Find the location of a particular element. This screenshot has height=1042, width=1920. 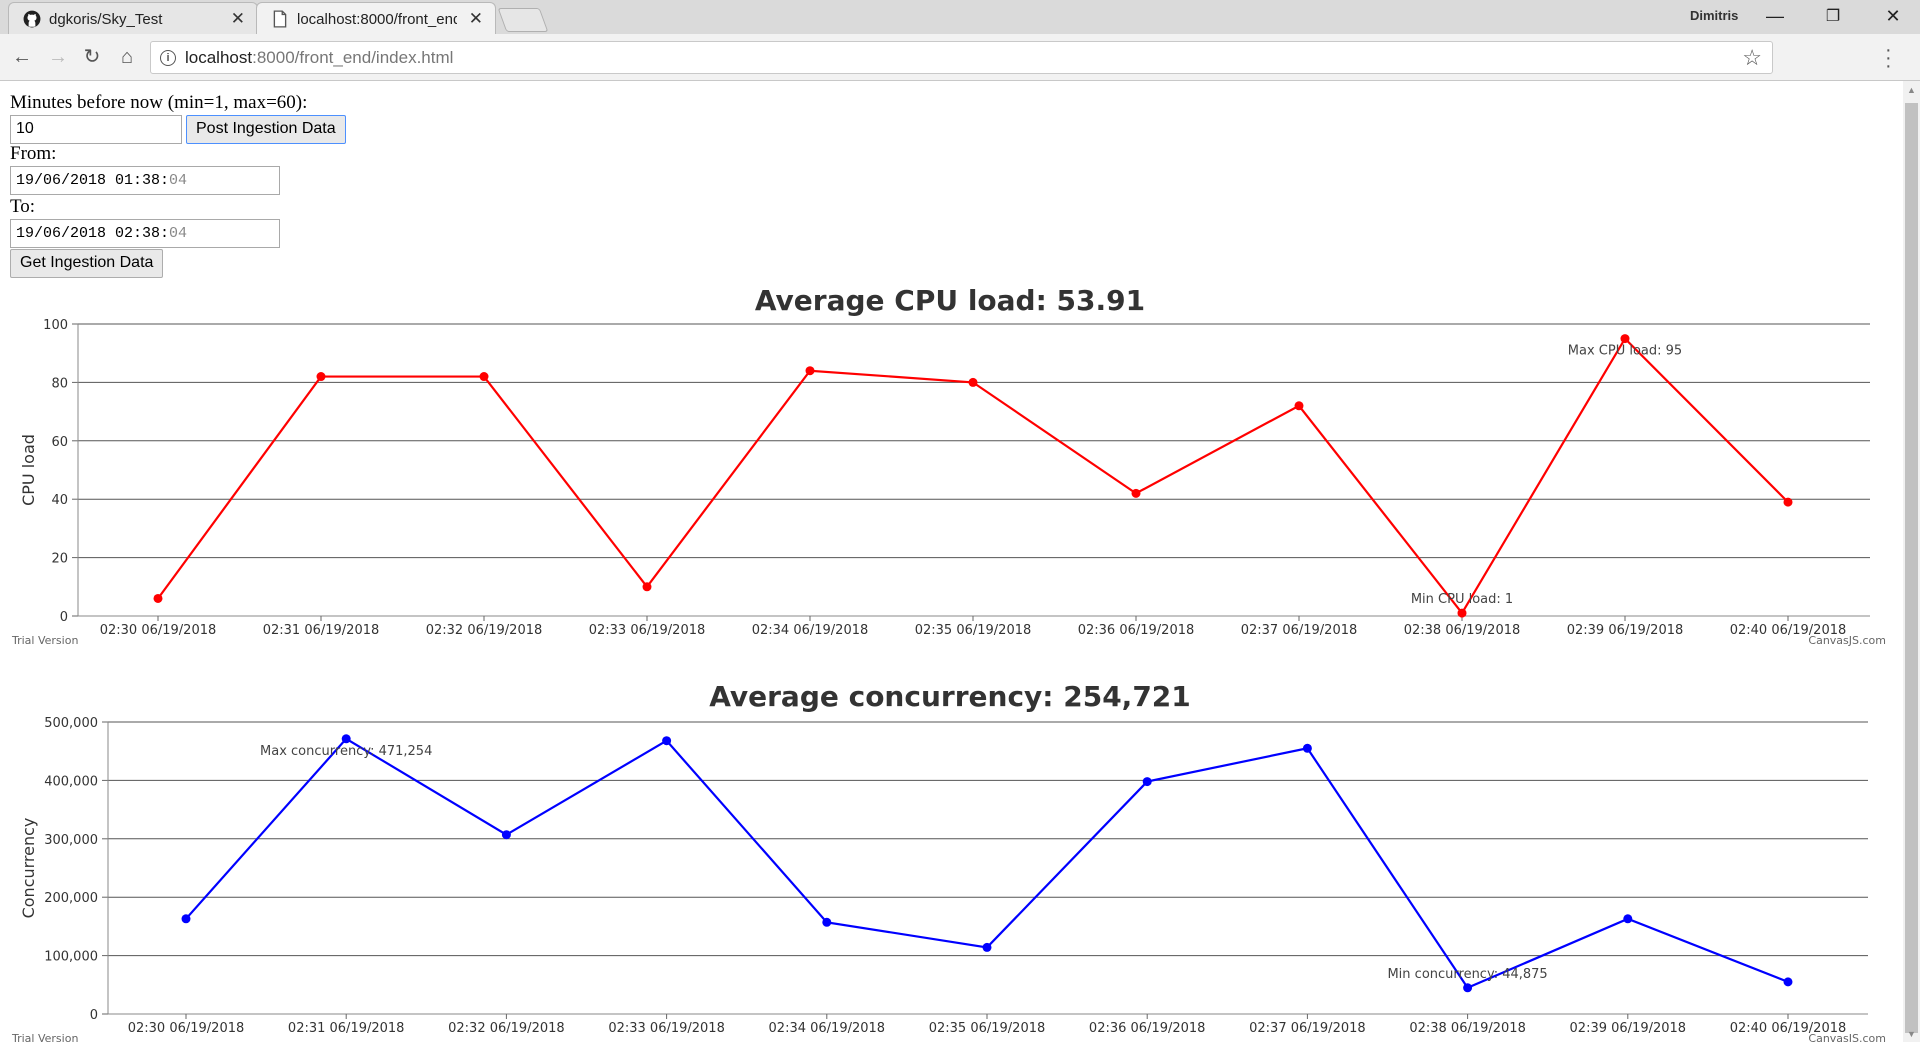

scroll-thumb is located at coordinates (1911, 568).